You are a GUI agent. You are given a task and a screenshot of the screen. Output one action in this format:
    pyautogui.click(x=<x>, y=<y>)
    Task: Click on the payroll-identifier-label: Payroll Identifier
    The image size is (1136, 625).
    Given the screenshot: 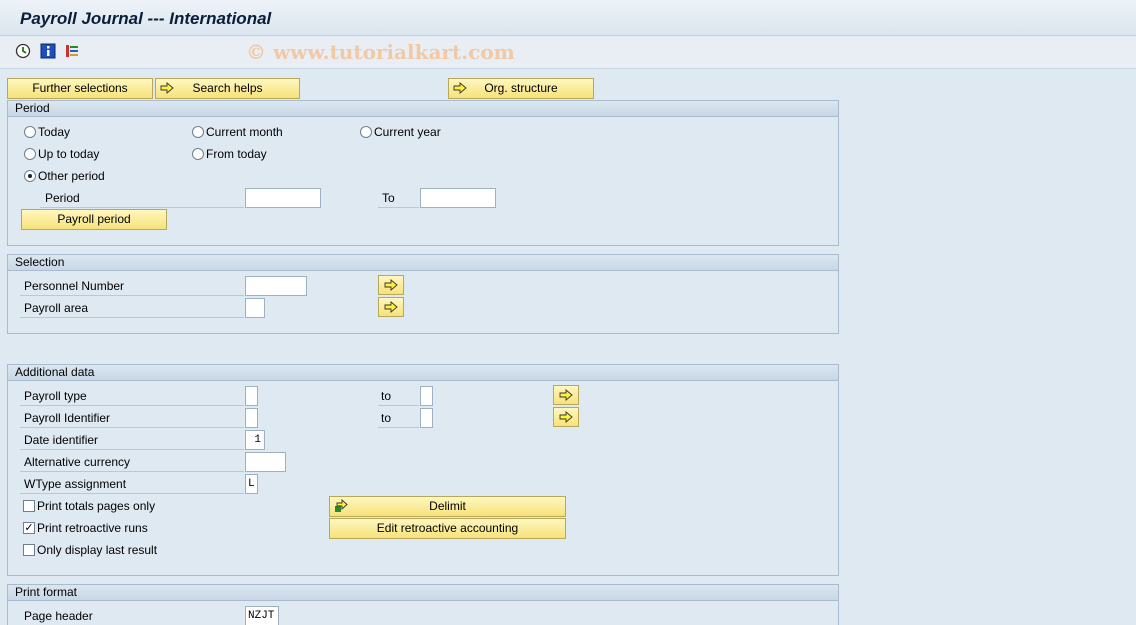 What is the action you would take?
    pyautogui.click(x=67, y=418)
    